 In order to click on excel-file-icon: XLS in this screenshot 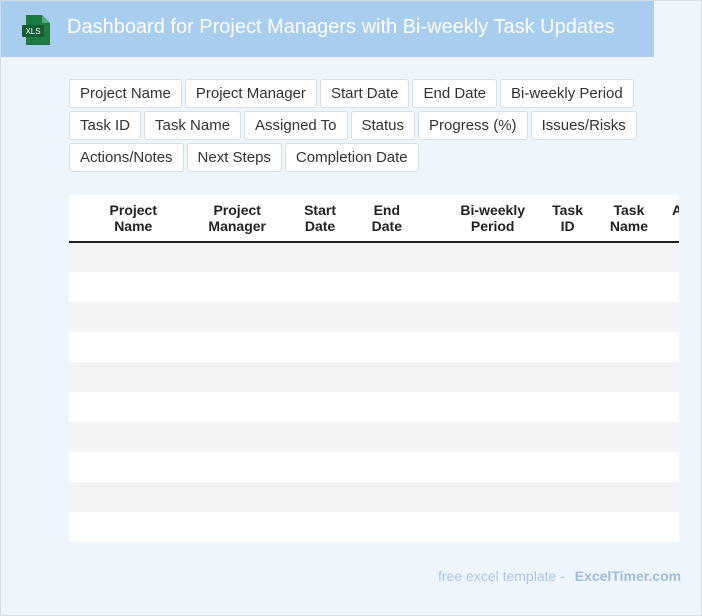, I will do `click(36, 30)`.